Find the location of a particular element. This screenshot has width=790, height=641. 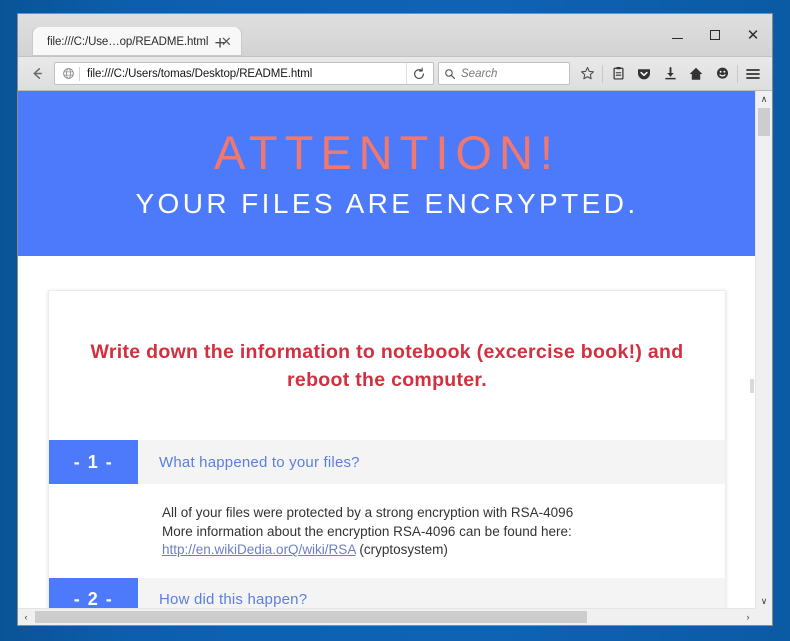

tab-strip: file:///C:/Use…op/README.html ✕ + ✕ is located at coordinates (395, 35).